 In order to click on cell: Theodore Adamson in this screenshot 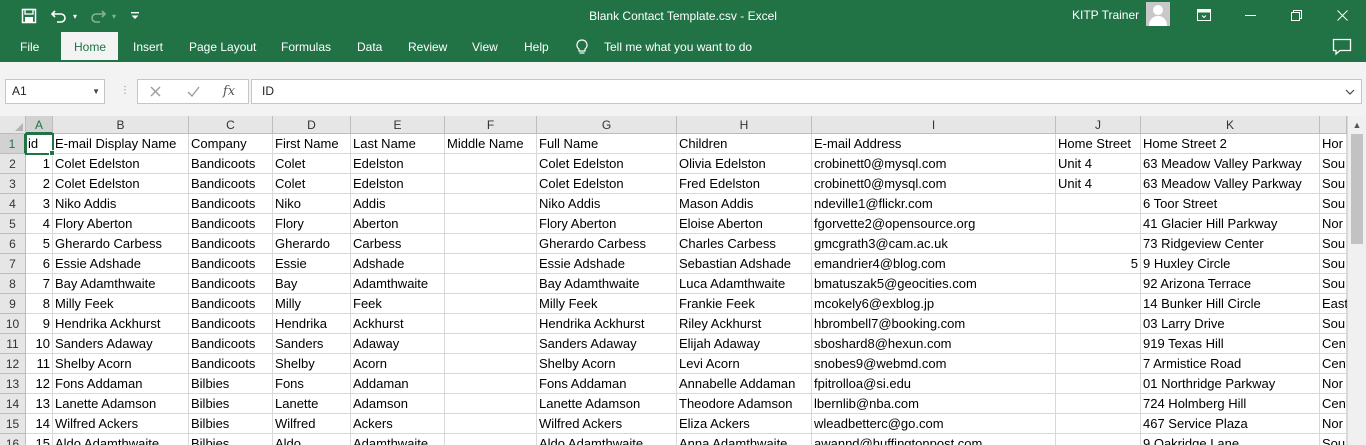, I will do `click(744, 404)`.